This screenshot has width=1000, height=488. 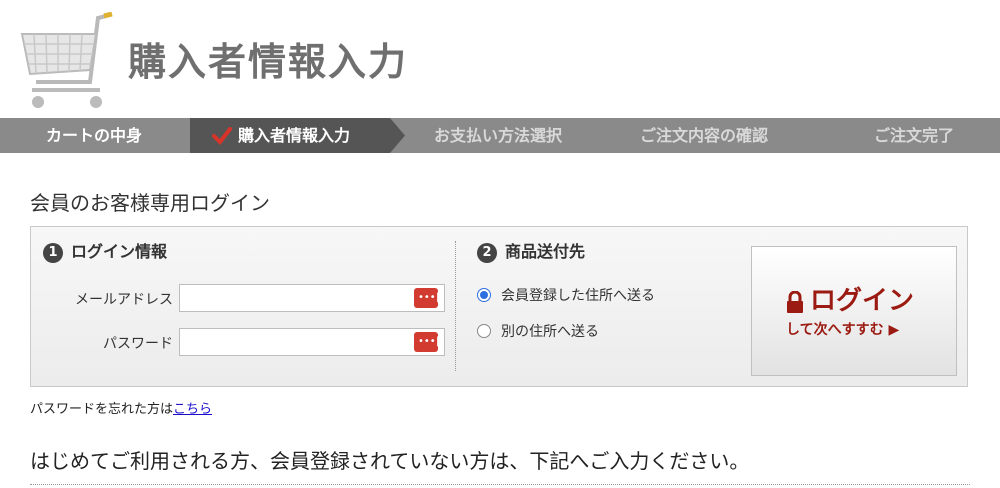 What do you see at coordinates (550, 332) in the screenshot?
I see `radio-other-label: 別の住所へ送る` at bounding box center [550, 332].